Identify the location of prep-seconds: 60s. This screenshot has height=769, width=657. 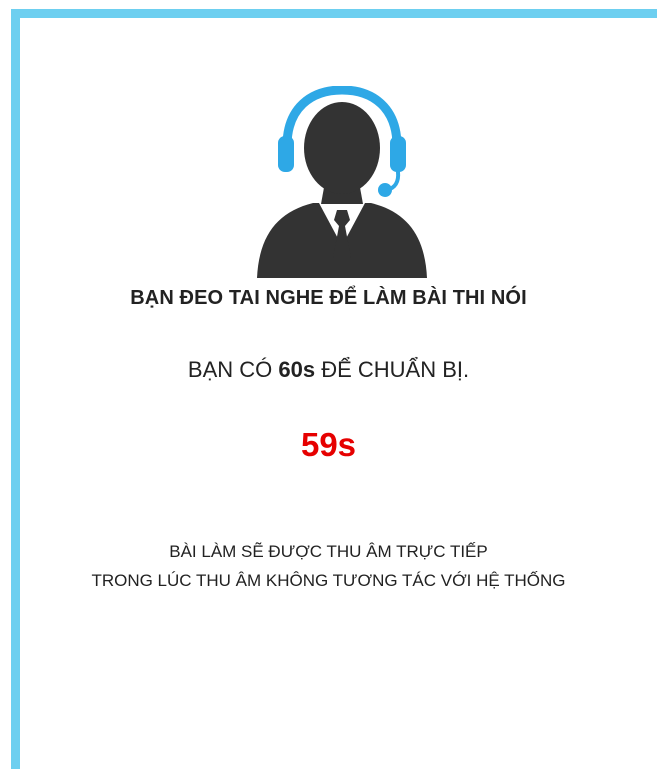
(297, 369).